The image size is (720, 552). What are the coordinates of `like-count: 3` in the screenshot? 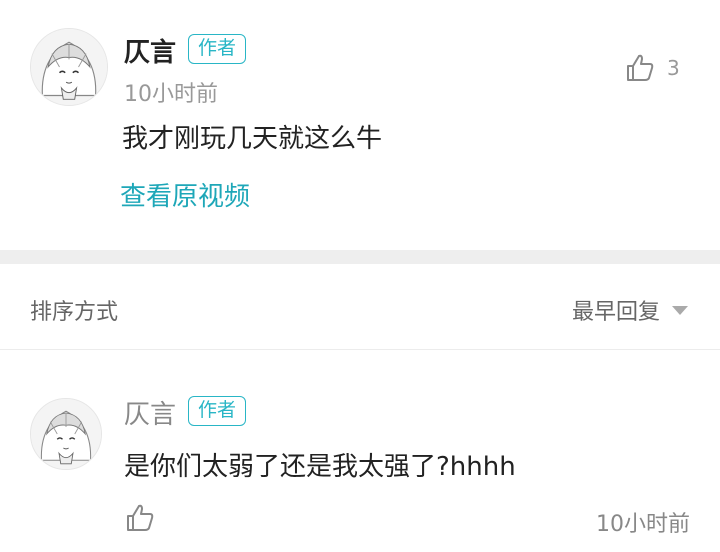 It's located at (673, 68).